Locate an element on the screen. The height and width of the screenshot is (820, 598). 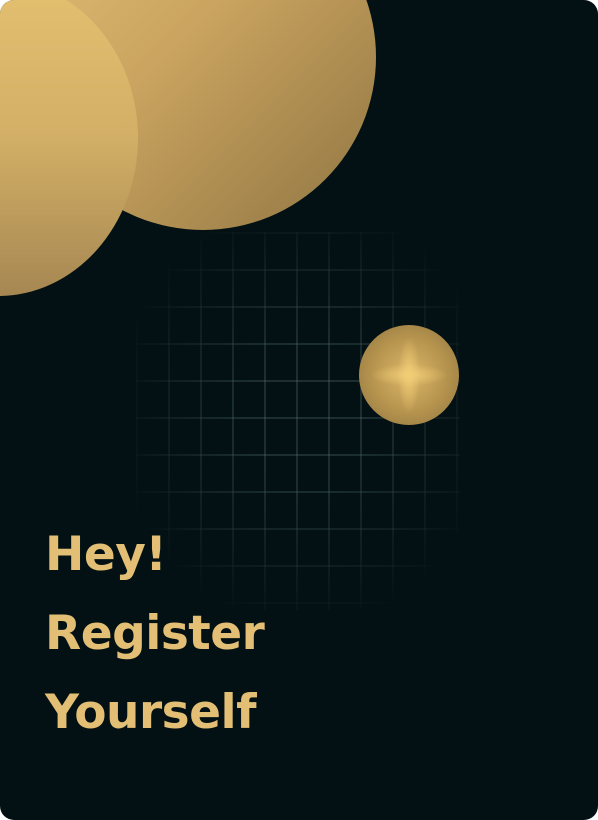
register-headline: Hey! Register Yourself is located at coordinates (155, 633).